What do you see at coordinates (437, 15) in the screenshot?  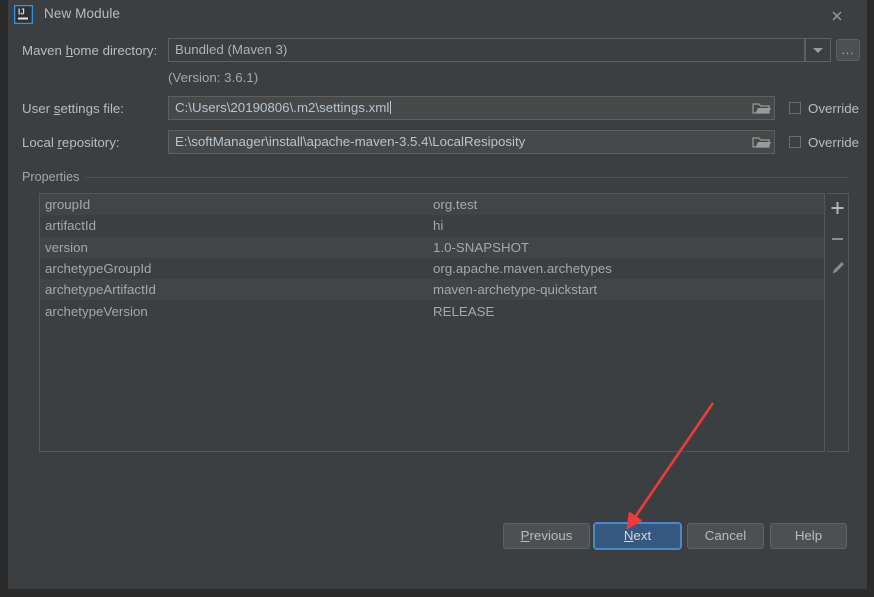 I see `title-bar: IJ New Module` at bounding box center [437, 15].